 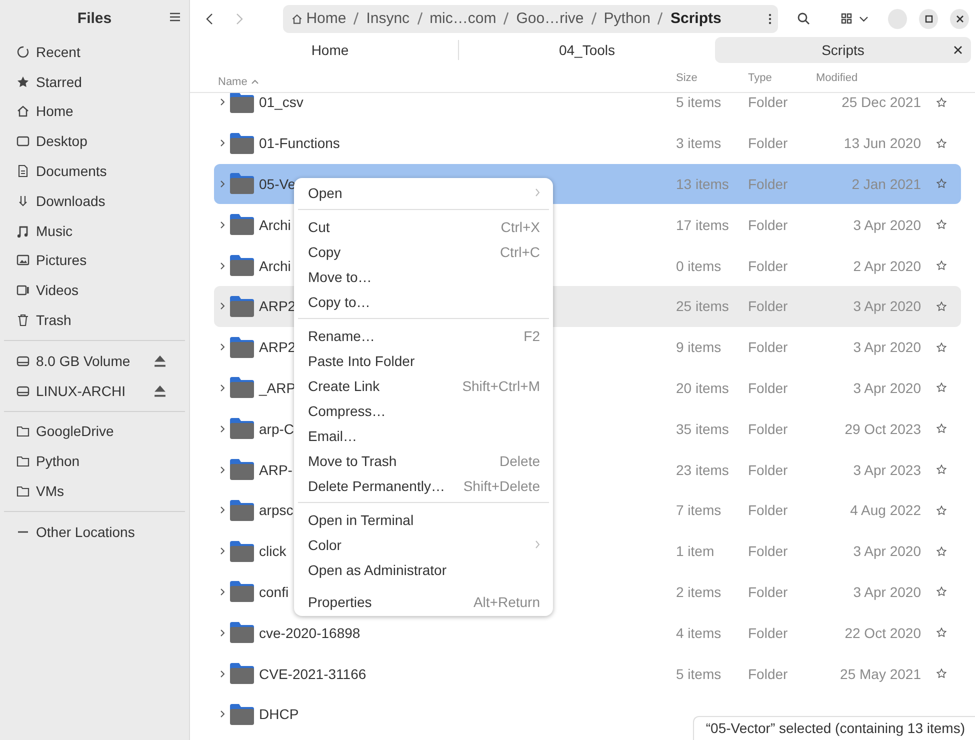 I want to click on file-name: ARP-, so click(x=275, y=470).